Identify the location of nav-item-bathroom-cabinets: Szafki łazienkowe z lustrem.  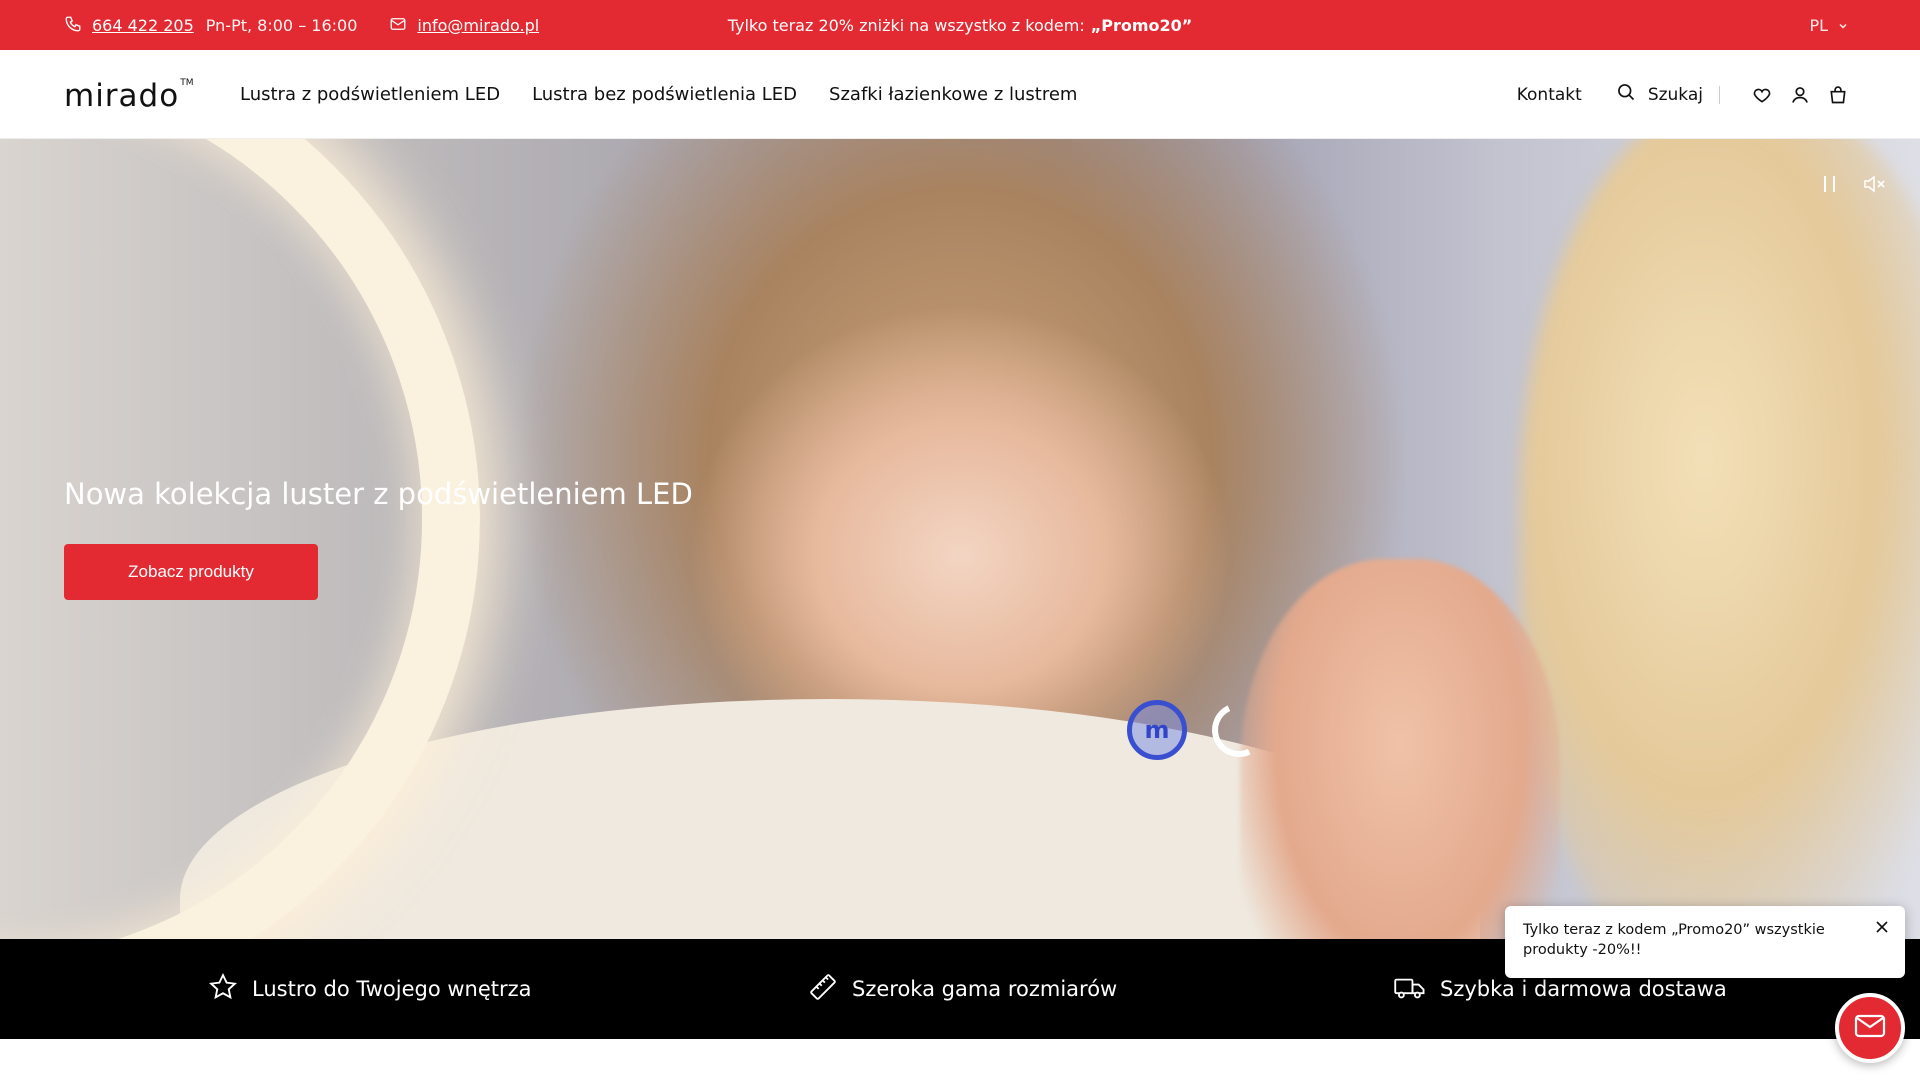
(953, 94).